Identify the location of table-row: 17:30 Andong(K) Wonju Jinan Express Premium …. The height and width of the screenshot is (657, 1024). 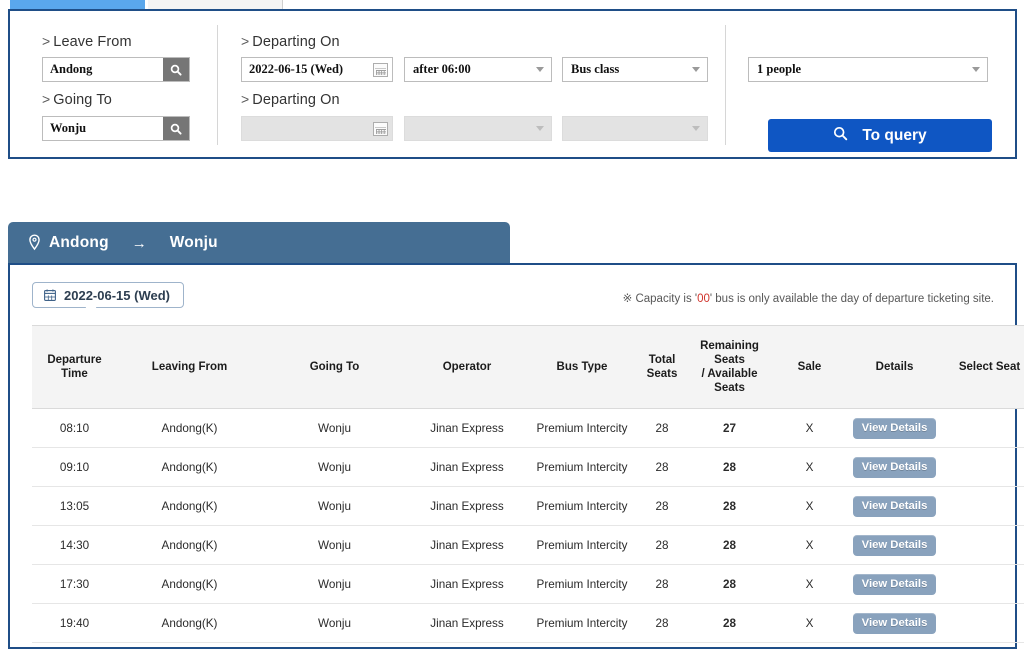
(528, 584).